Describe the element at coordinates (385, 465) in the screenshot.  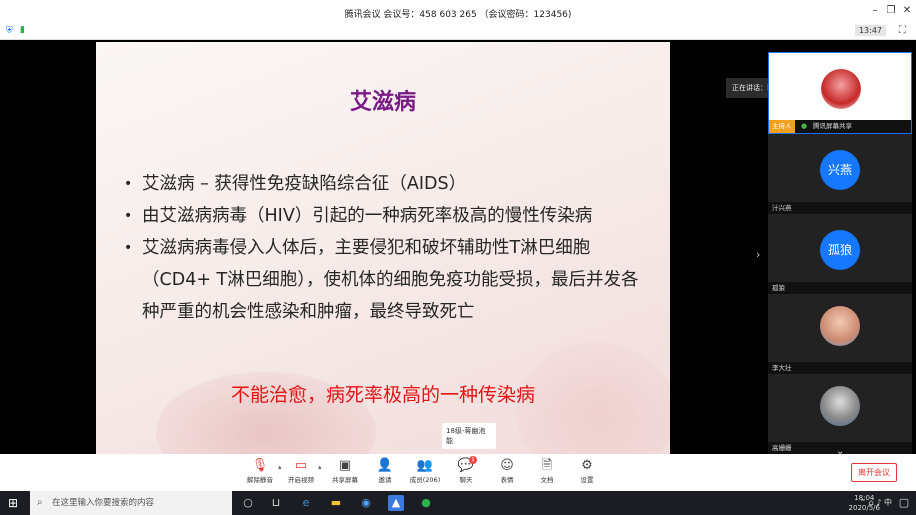
I see `invite-icon: 👤` at that location.